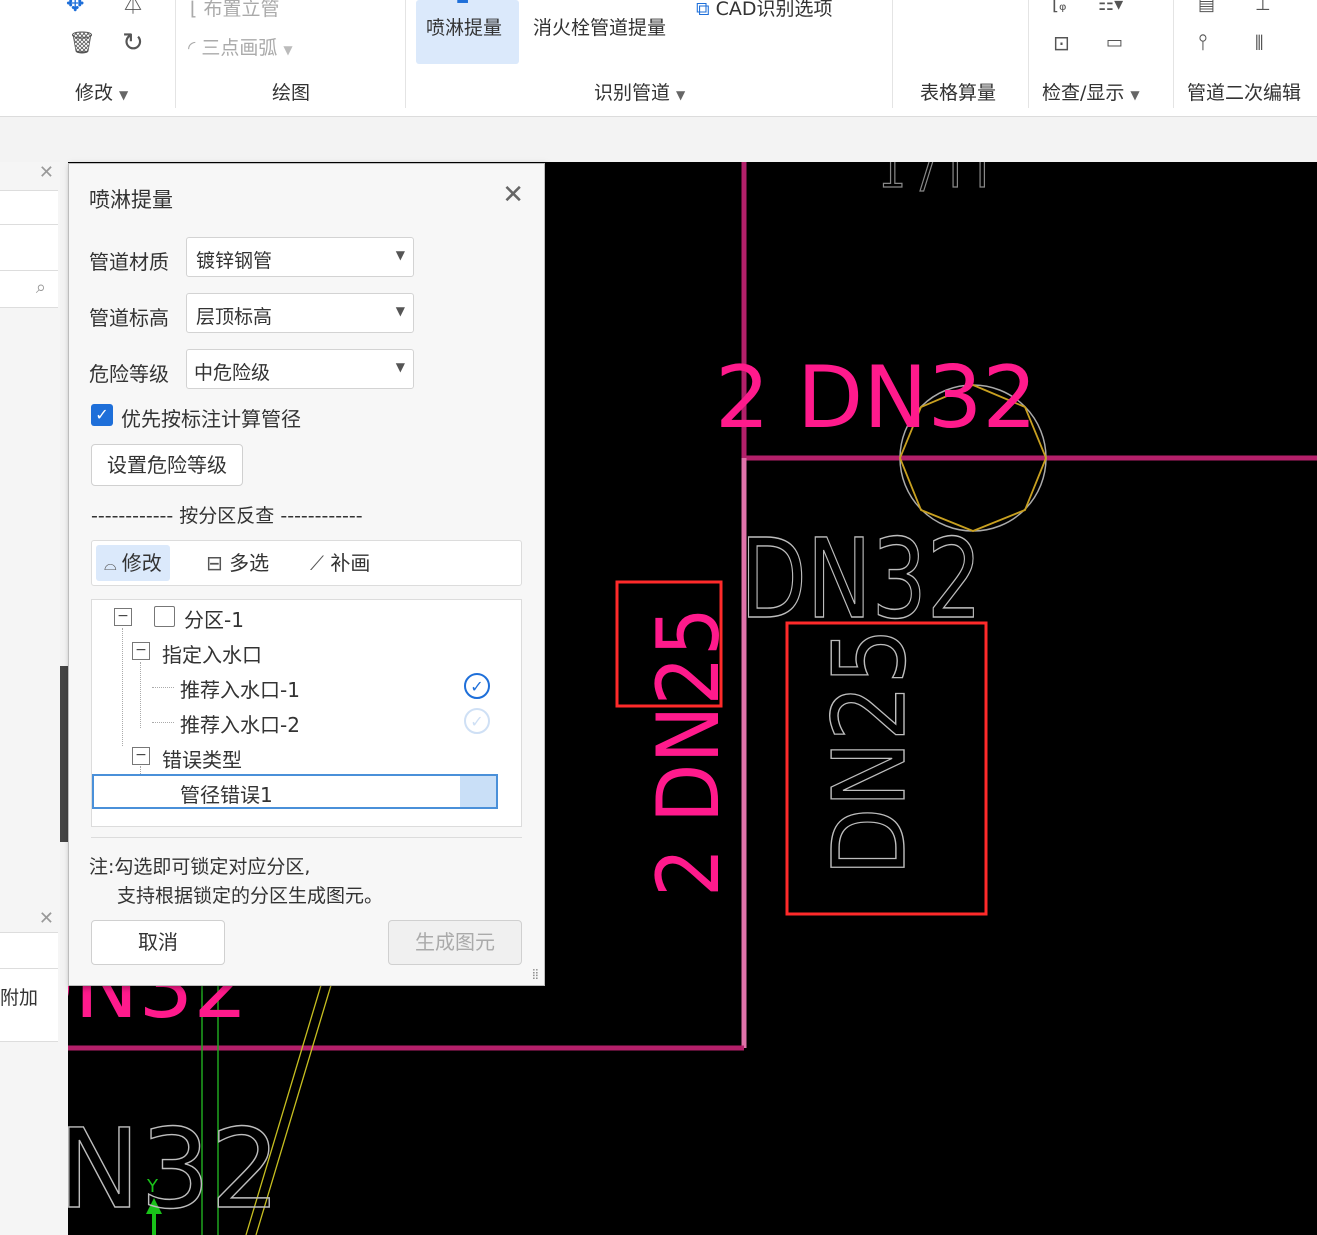 This screenshot has height=1235, width=1317. I want to click on tree-error-1: 管径错误1, so click(226, 793).